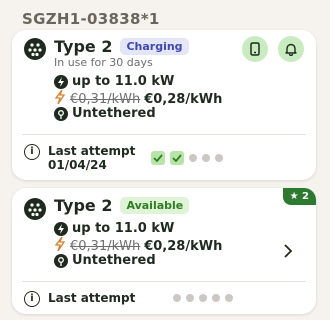 The height and width of the screenshot is (320, 330). I want to click on phone-icon, so click(255, 49).